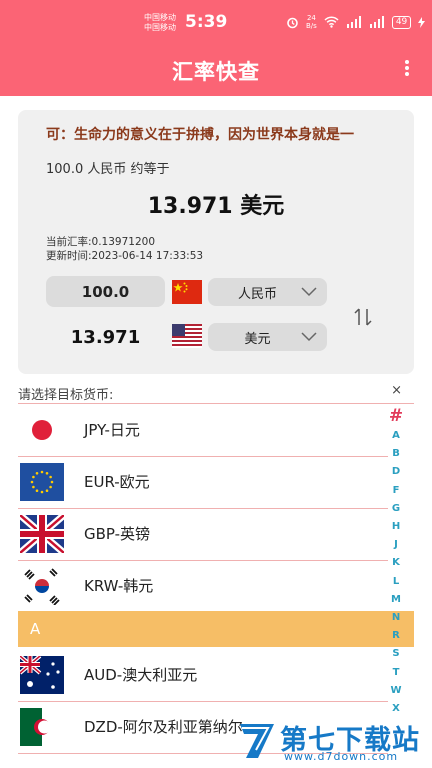 This screenshot has height=768, width=432. What do you see at coordinates (396, 545) in the screenshot?
I see `index-letter: J` at bounding box center [396, 545].